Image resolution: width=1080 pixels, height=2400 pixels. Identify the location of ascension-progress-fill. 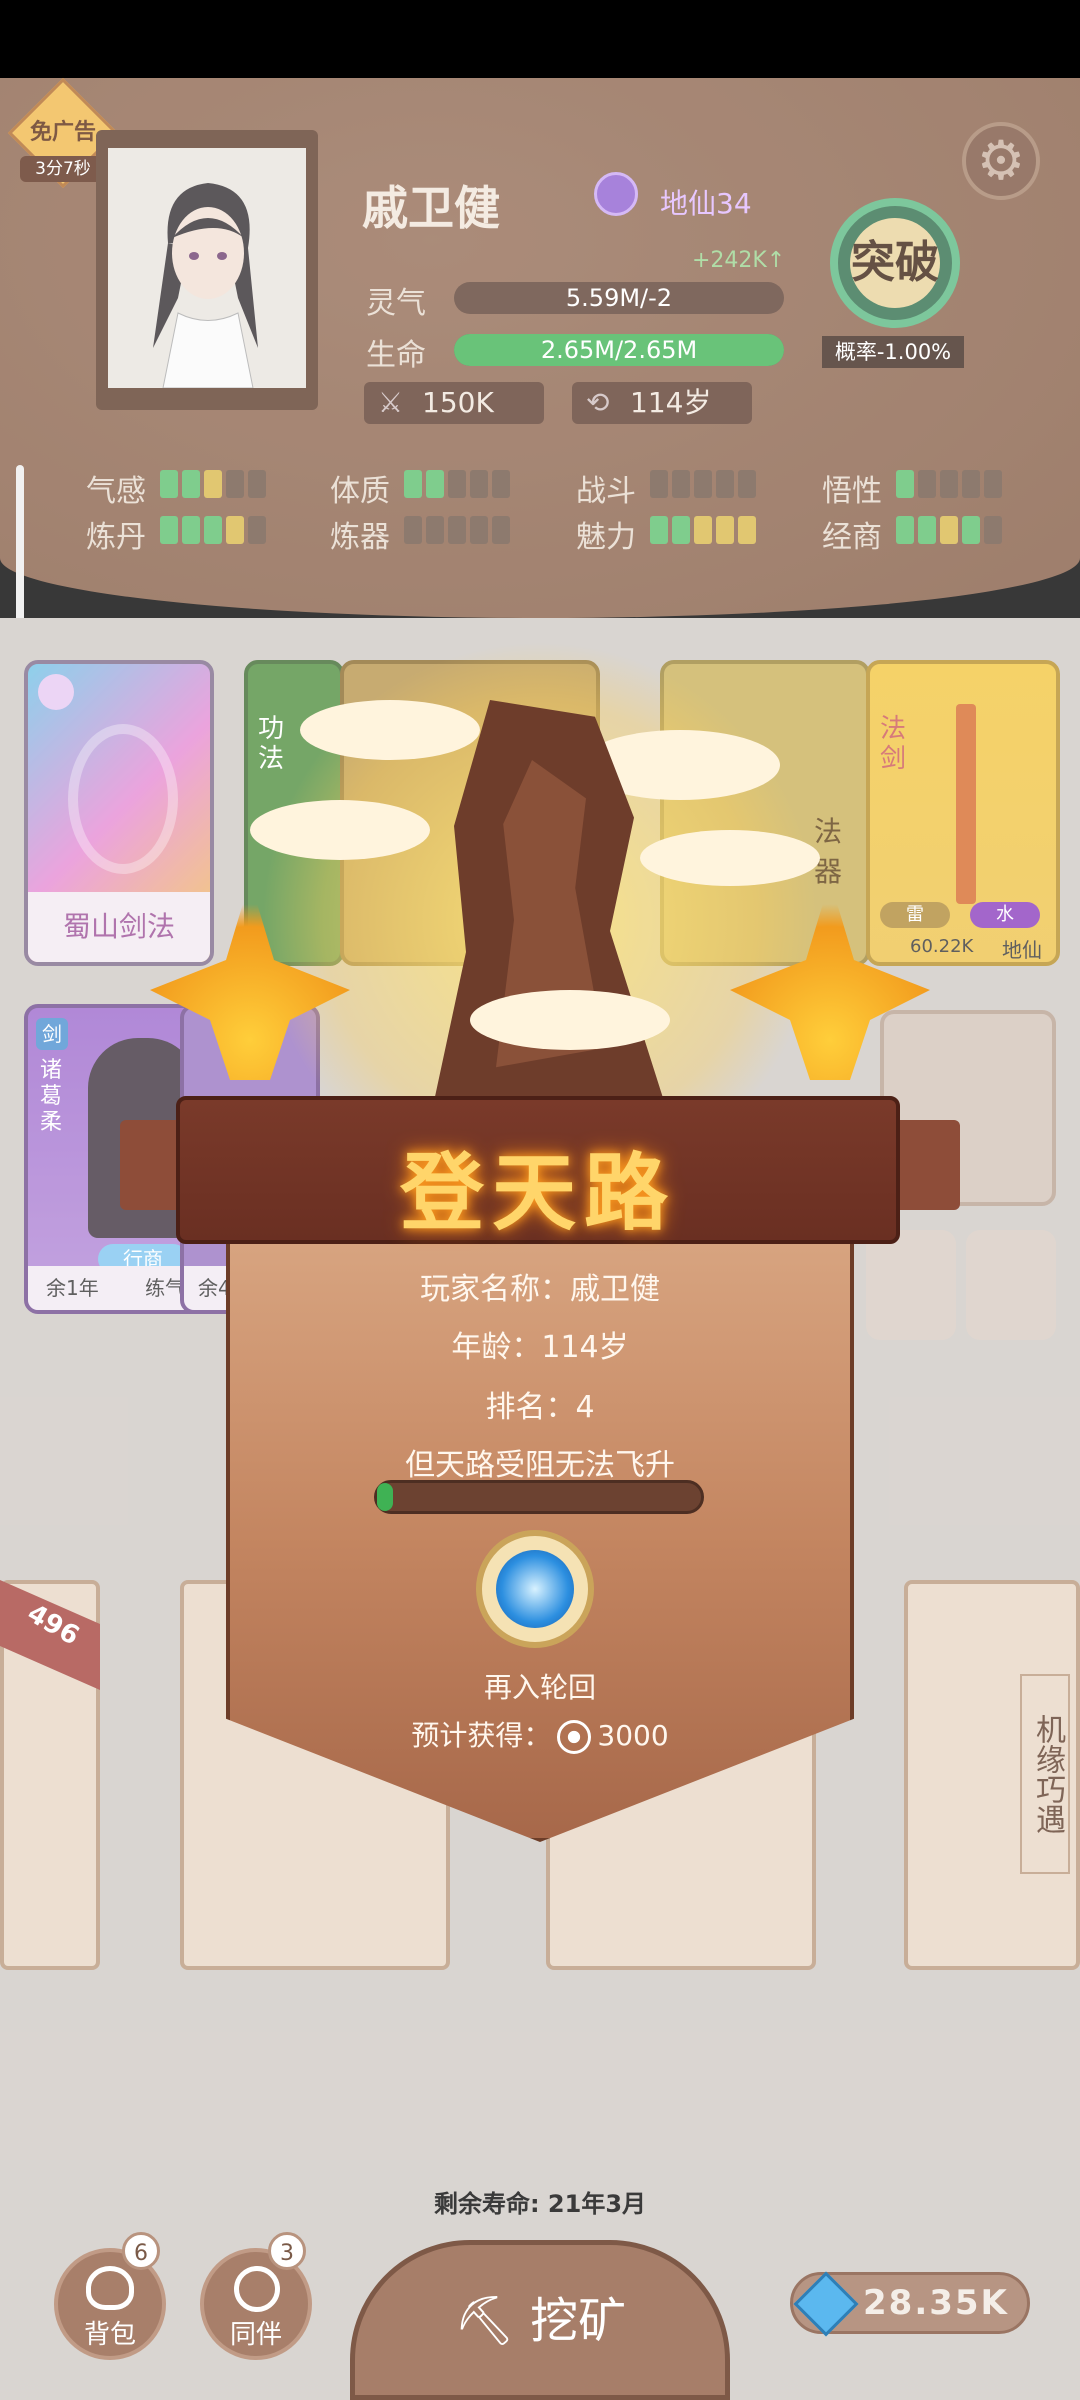
(385, 1497).